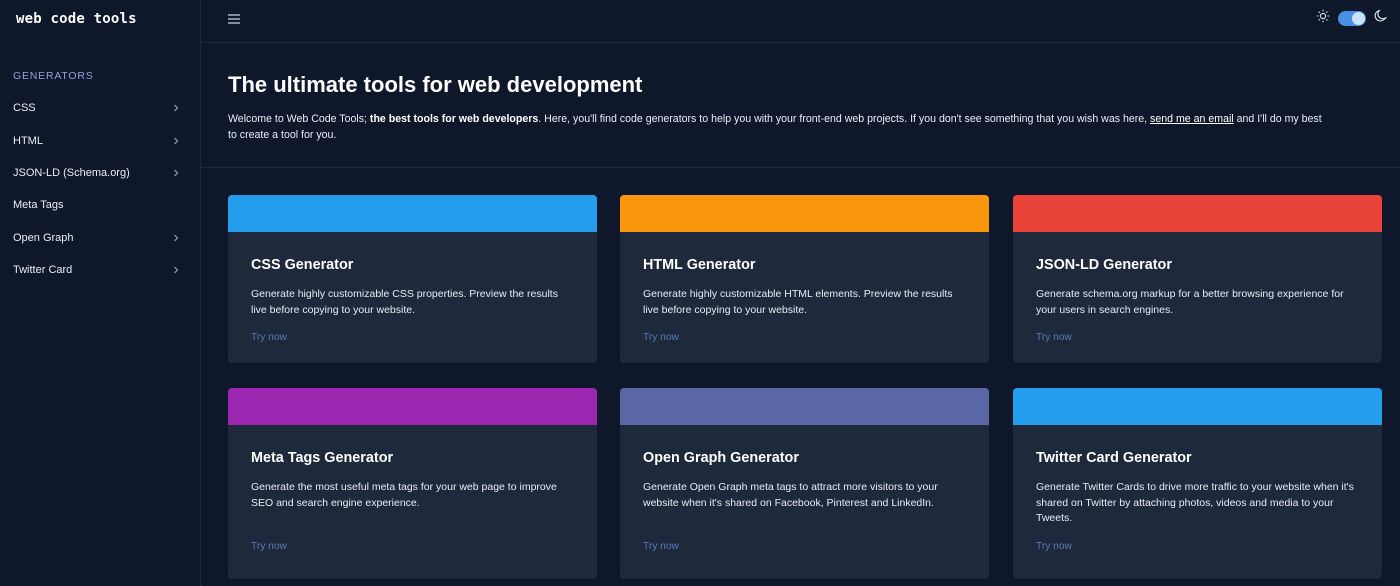  I want to click on sidebar-item-css: CSS, so click(100, 108).